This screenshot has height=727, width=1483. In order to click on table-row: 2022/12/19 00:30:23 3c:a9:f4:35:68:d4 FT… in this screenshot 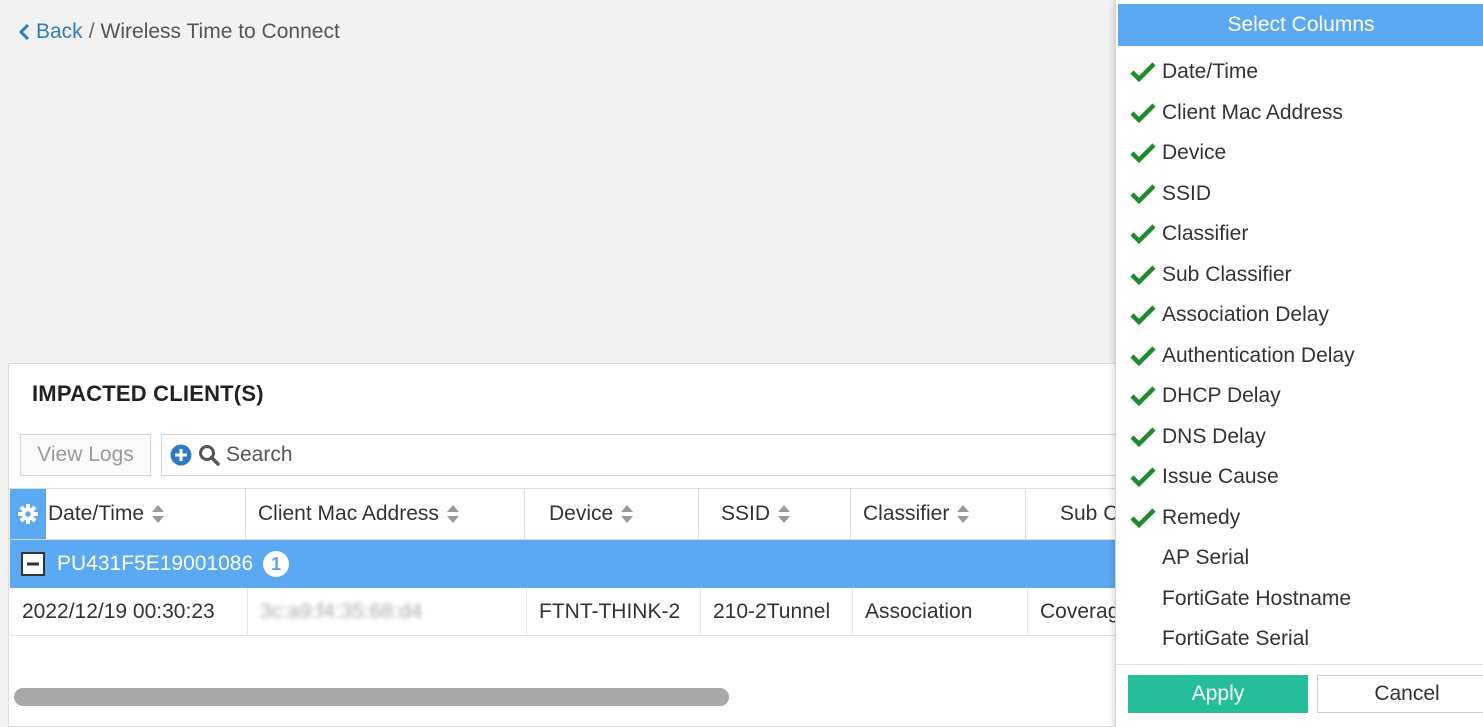, I will do `click(579, 611)`.